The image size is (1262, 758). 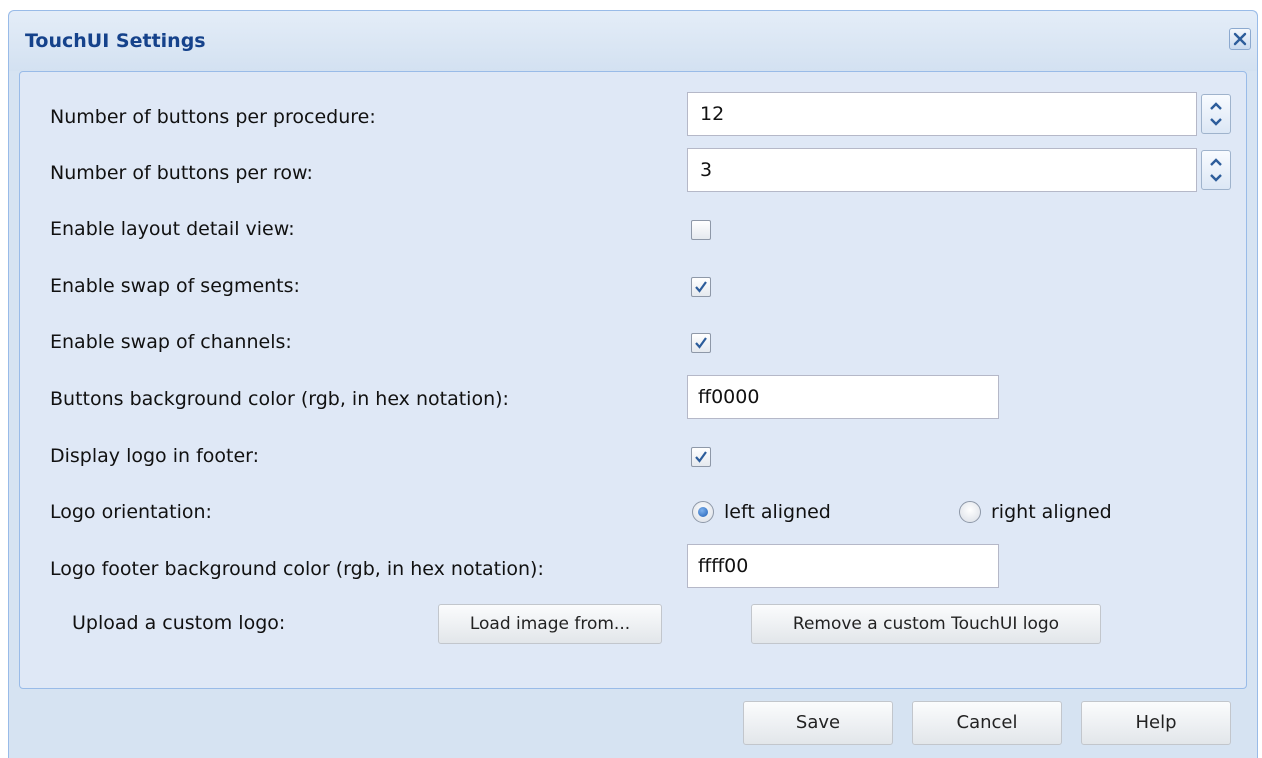 What do you see at coordinates (970, 512) in the screenshot?
I see `right-aligned-radio` at bounding box center [970, 512].